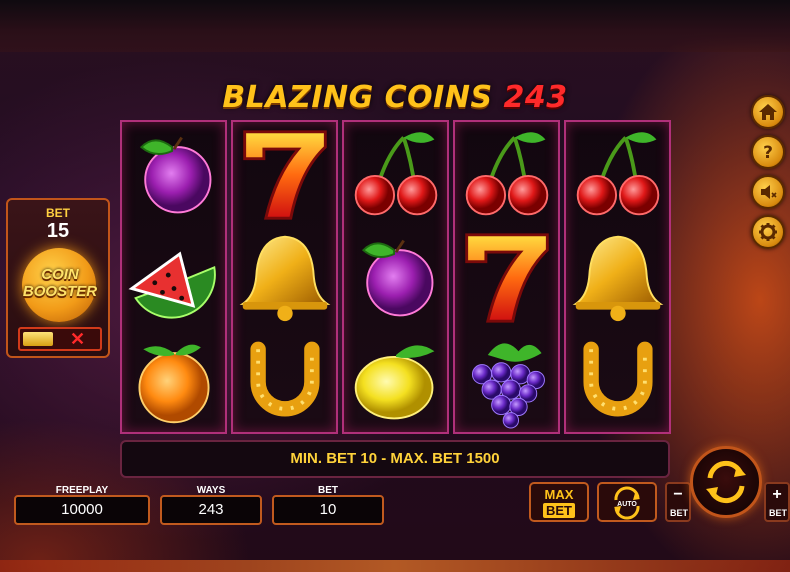  I want to click on bet-decrease-button: − BET, so click(678, 502).